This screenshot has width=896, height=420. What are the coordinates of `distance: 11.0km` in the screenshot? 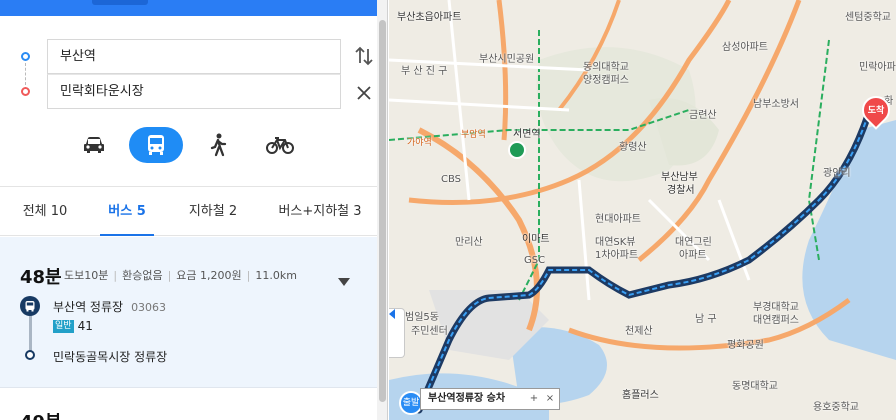 It's located at (276, 275).